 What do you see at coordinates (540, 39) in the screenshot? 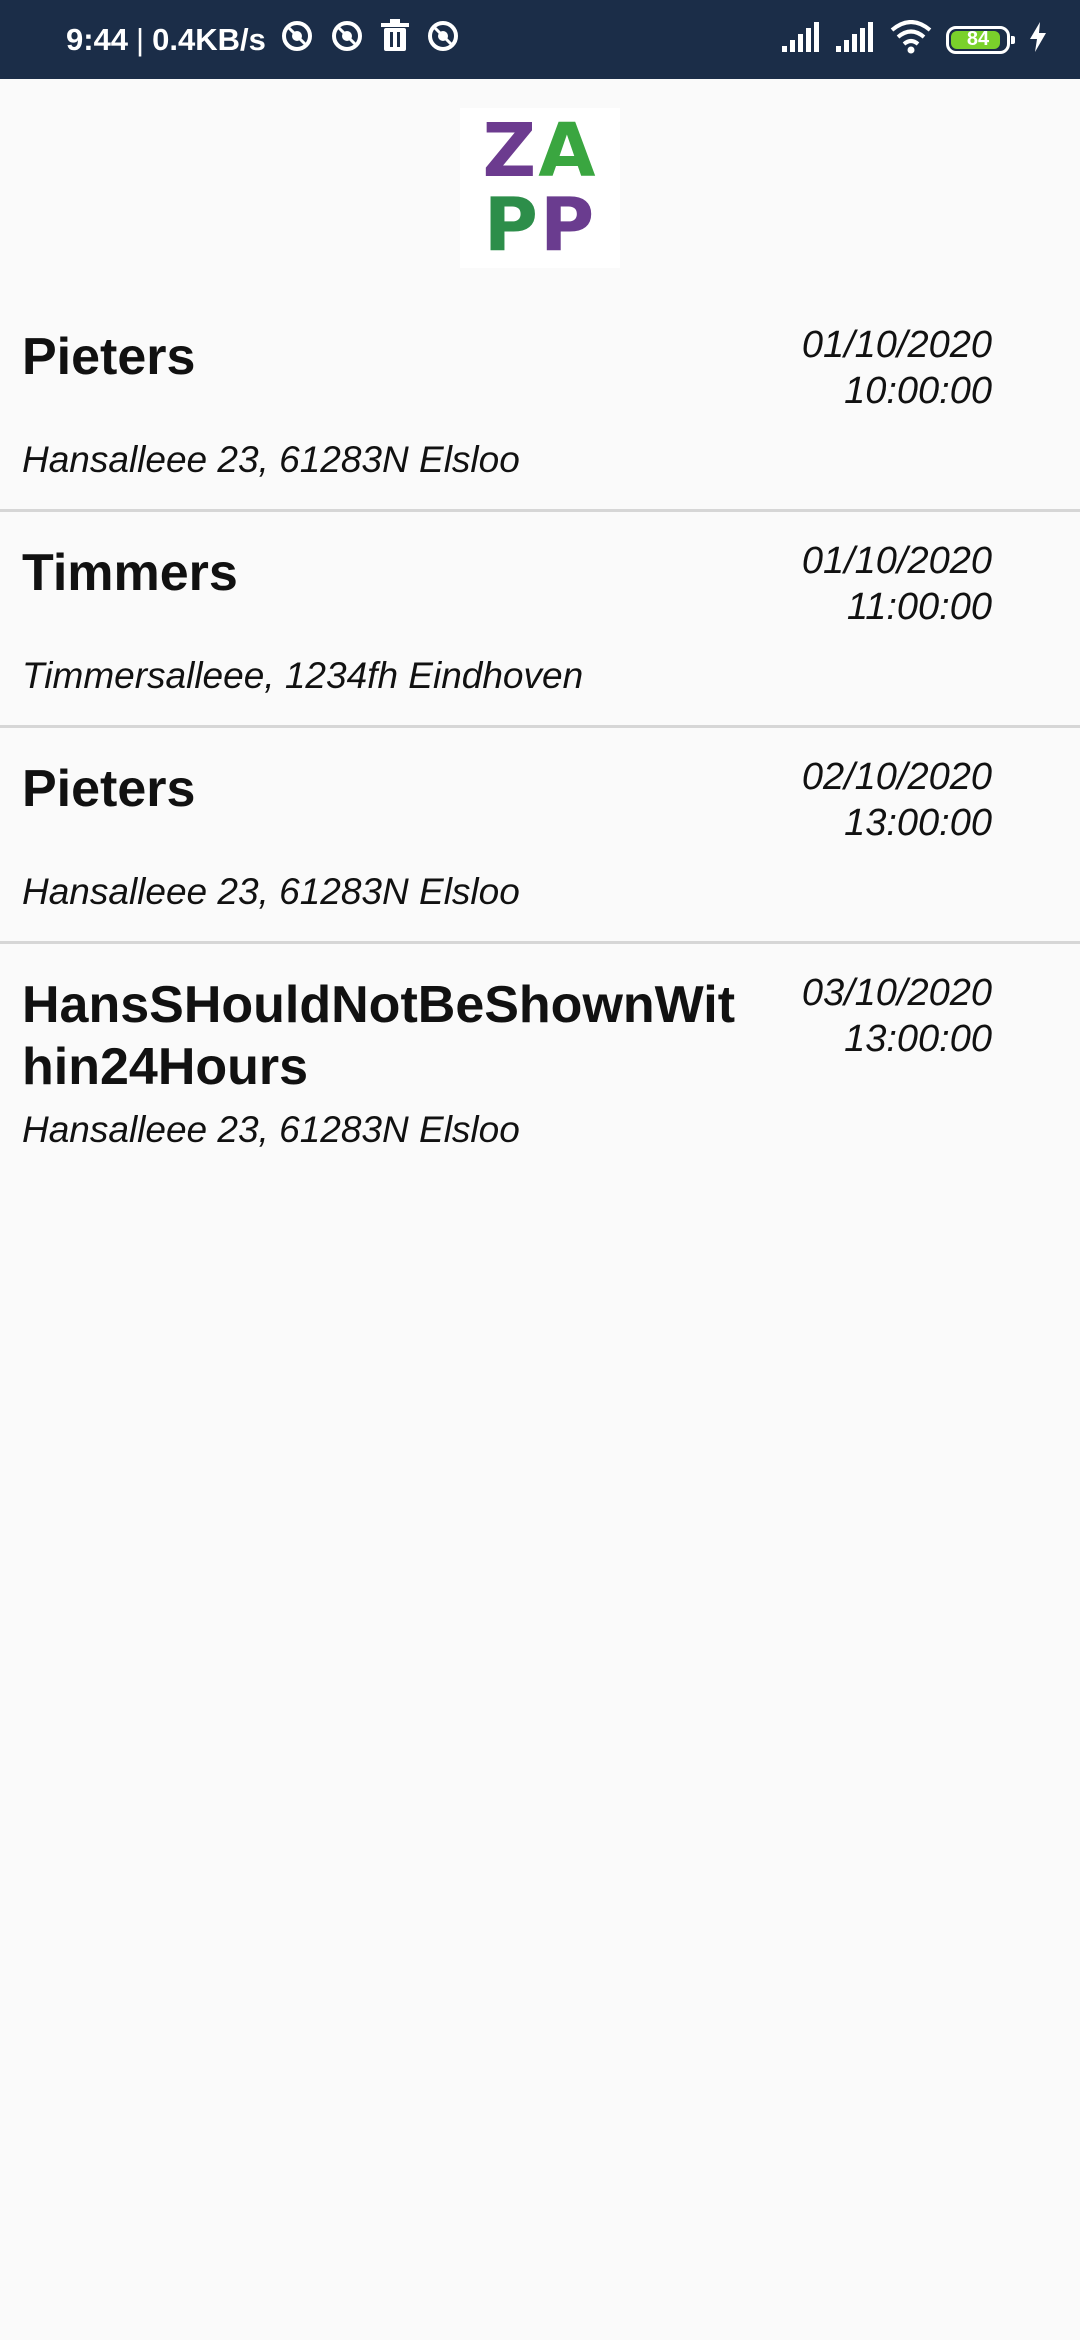
I see `status-bar: 9:44 | 0.4KB/s 84` at bounding box center [540, 39].